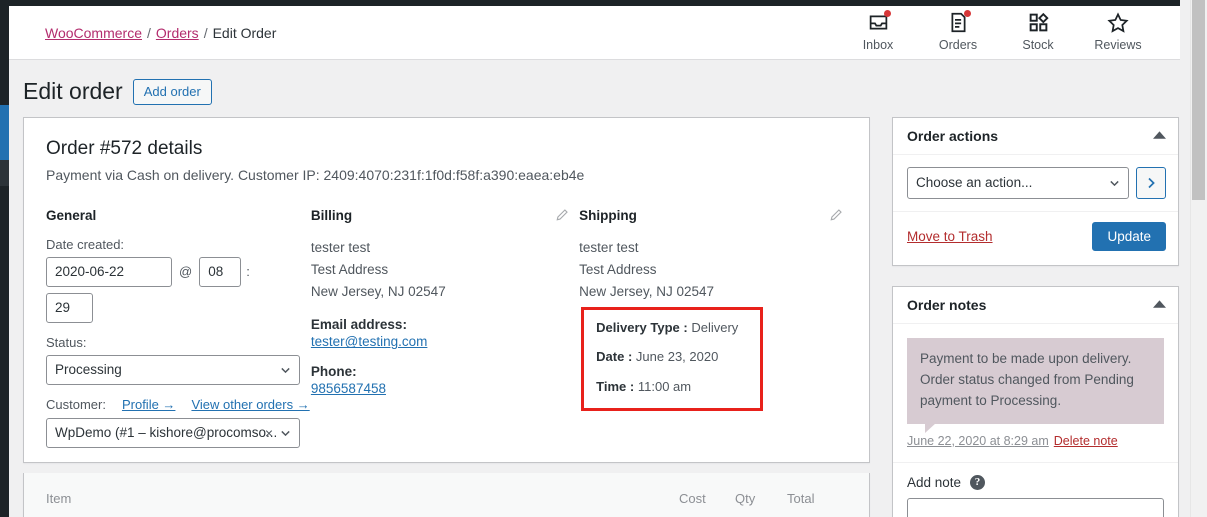  I want to click on star-icon, so click(1118, 23).